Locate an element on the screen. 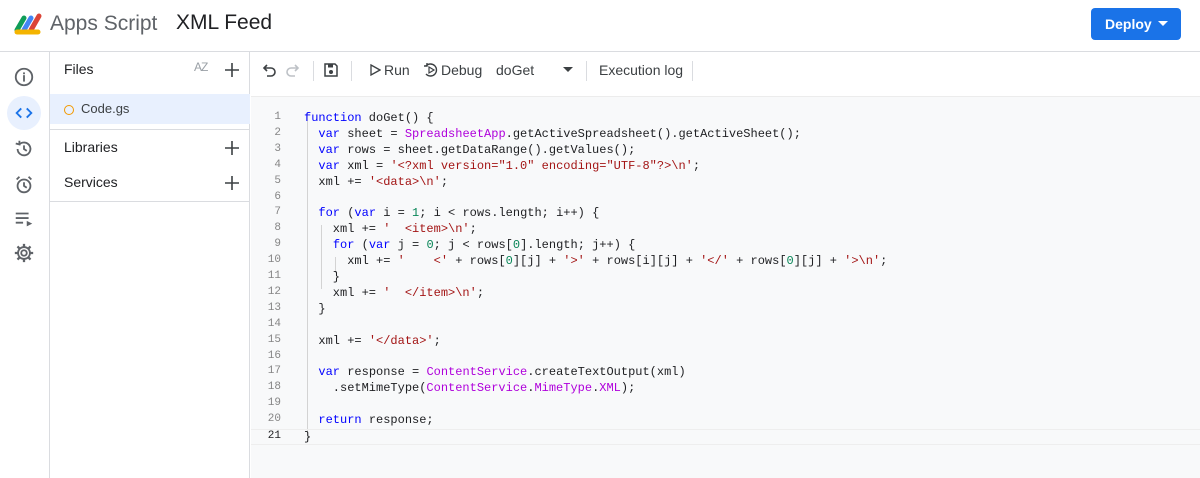  code-token: var is located at coordinates (329, 133).